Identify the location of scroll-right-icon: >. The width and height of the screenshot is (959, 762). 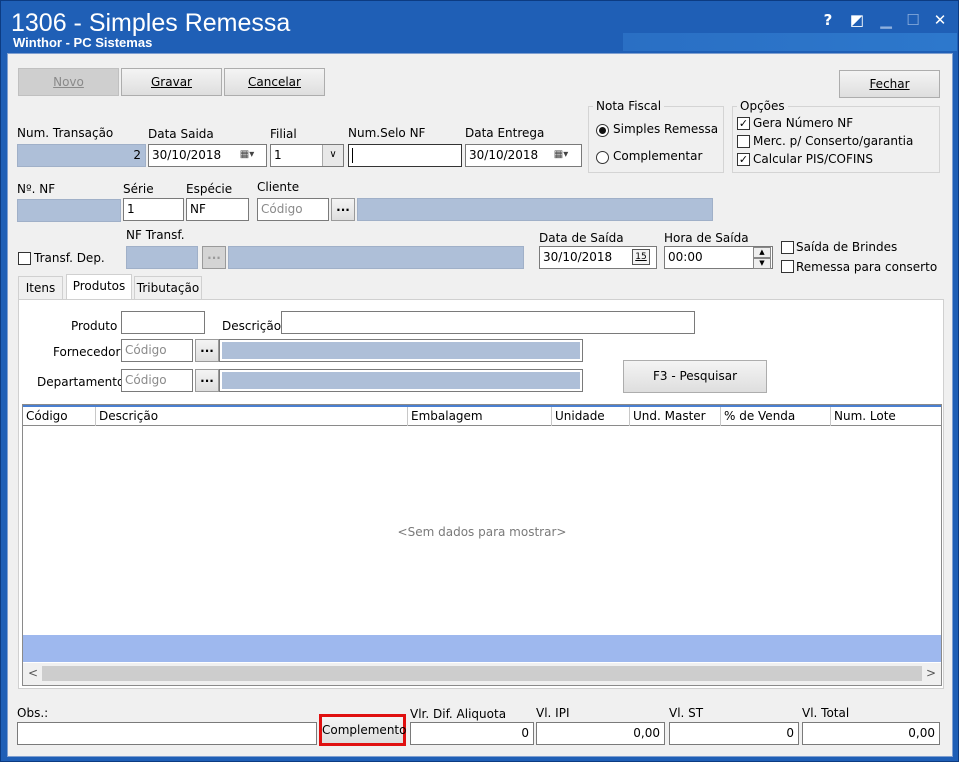
(931, 674).